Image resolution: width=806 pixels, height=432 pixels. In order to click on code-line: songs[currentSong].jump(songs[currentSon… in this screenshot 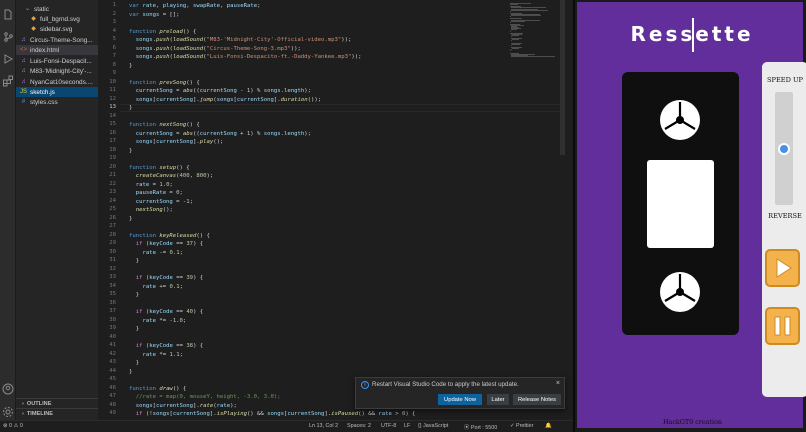, I will do `click(225, 100)`.